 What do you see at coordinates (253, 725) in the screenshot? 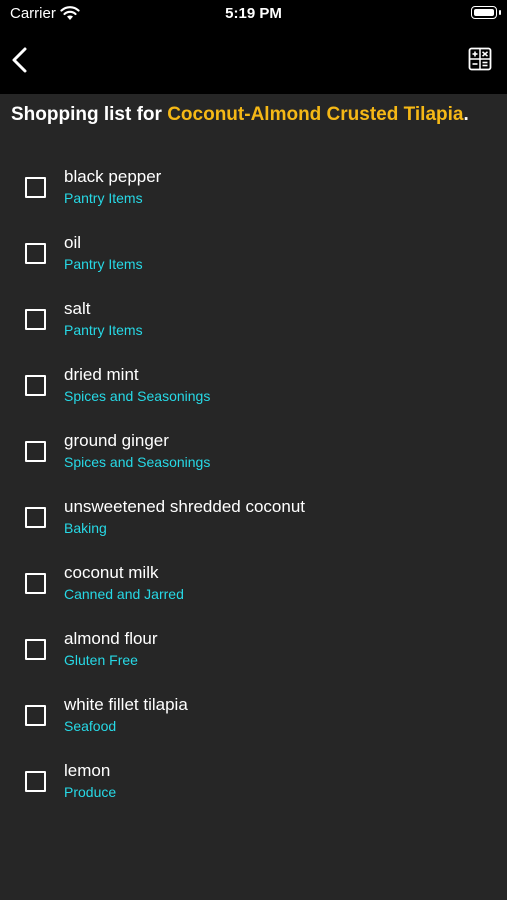
I see `list-item: white fillet tilapia Seafood` at bounding box center [253, 725].